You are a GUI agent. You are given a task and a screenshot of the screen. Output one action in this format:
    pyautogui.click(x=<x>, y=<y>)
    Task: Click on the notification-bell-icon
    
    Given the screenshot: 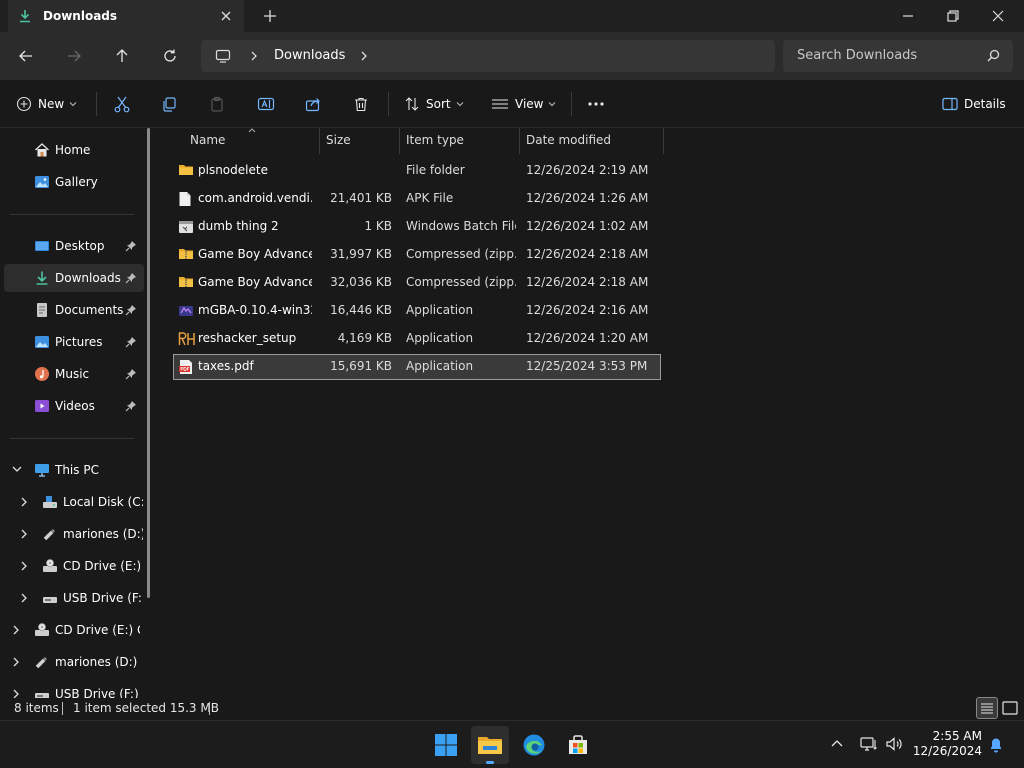 What is the action you would take?
    pyautogui.click(x=996, y=745)
    